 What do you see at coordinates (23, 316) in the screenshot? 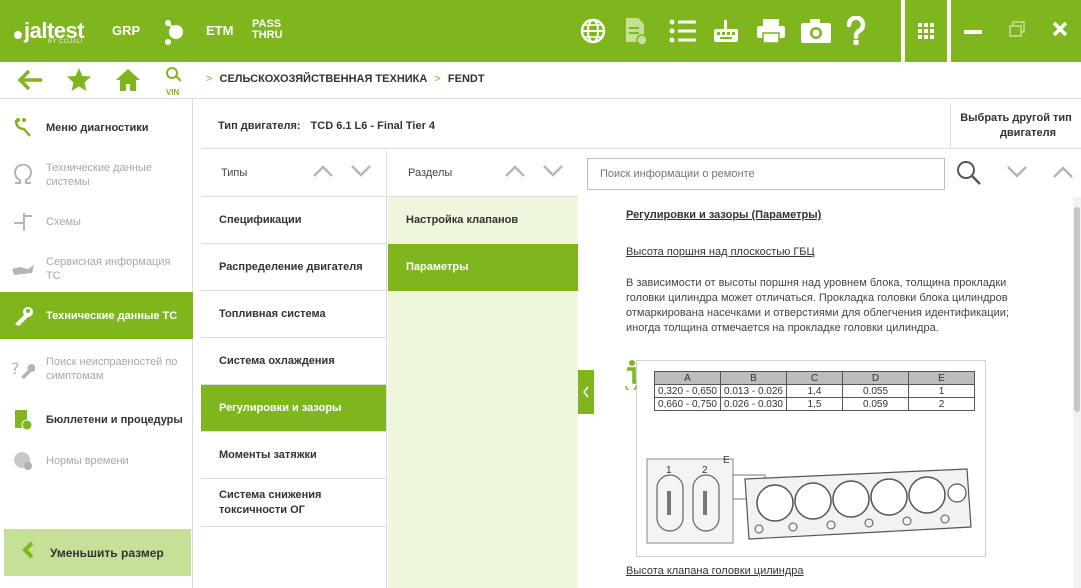
I see `wrench-icon` at bounding box center [23, 316].